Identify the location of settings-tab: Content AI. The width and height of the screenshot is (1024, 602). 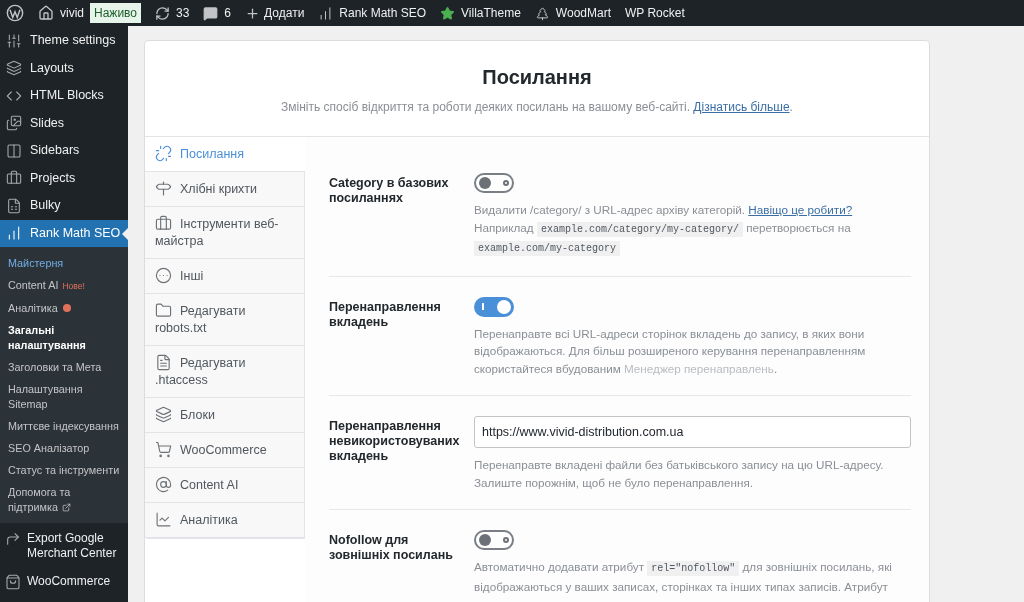
(224, 485).